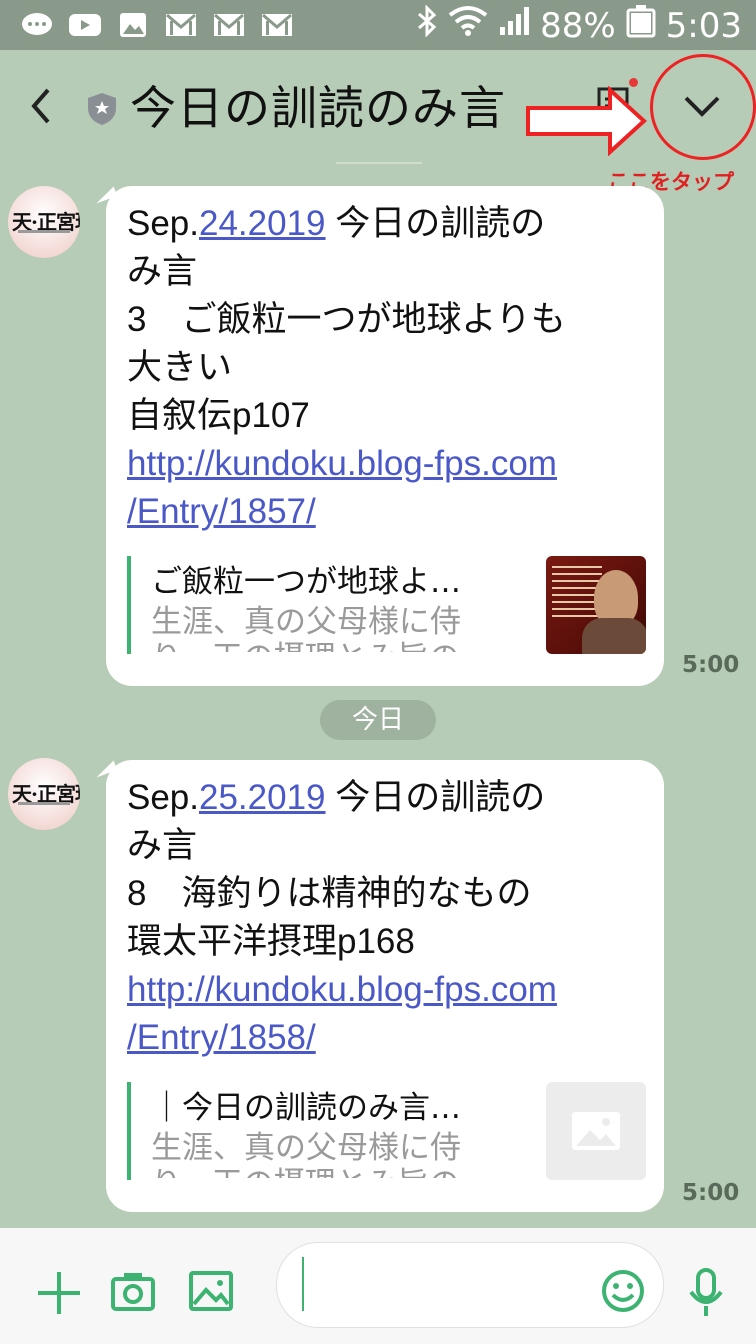 The height and width of the screenshot is (1344, 756). I want to click on header-divider, so click(379, 163).